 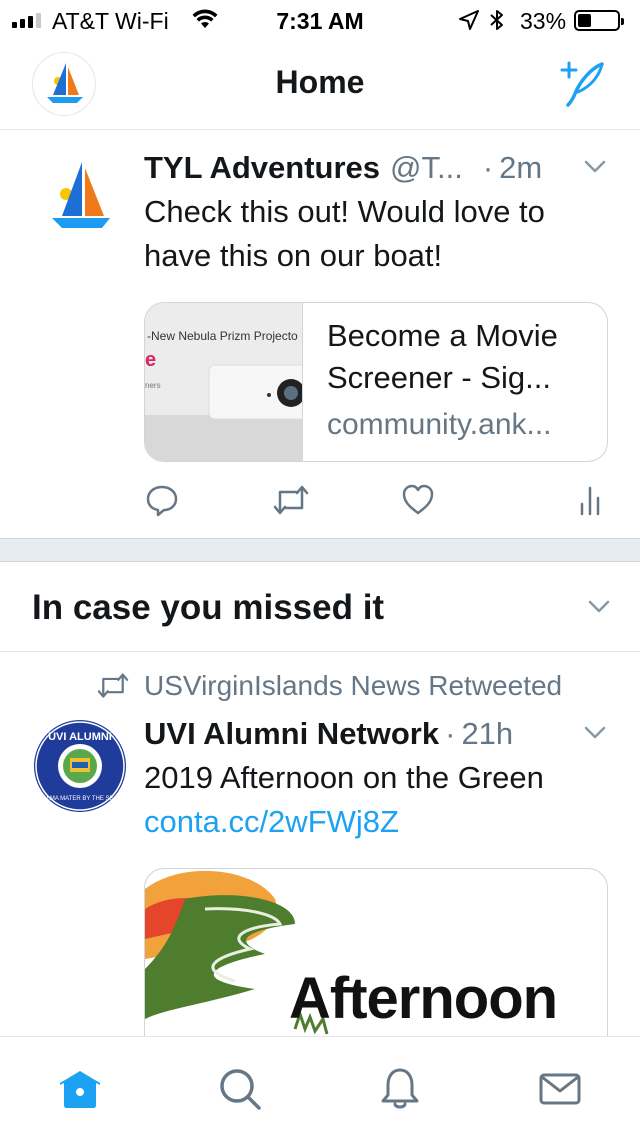 What do you see at coordinates (487, 733) in the screenshot?
I see `tweet-time: 21h` at bounding box center [487, 733].